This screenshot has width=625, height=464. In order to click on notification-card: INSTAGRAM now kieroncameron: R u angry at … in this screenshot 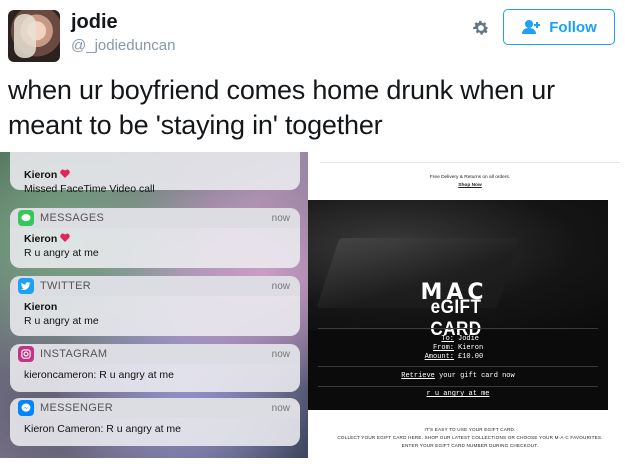, I will do `click(155, 368)`.